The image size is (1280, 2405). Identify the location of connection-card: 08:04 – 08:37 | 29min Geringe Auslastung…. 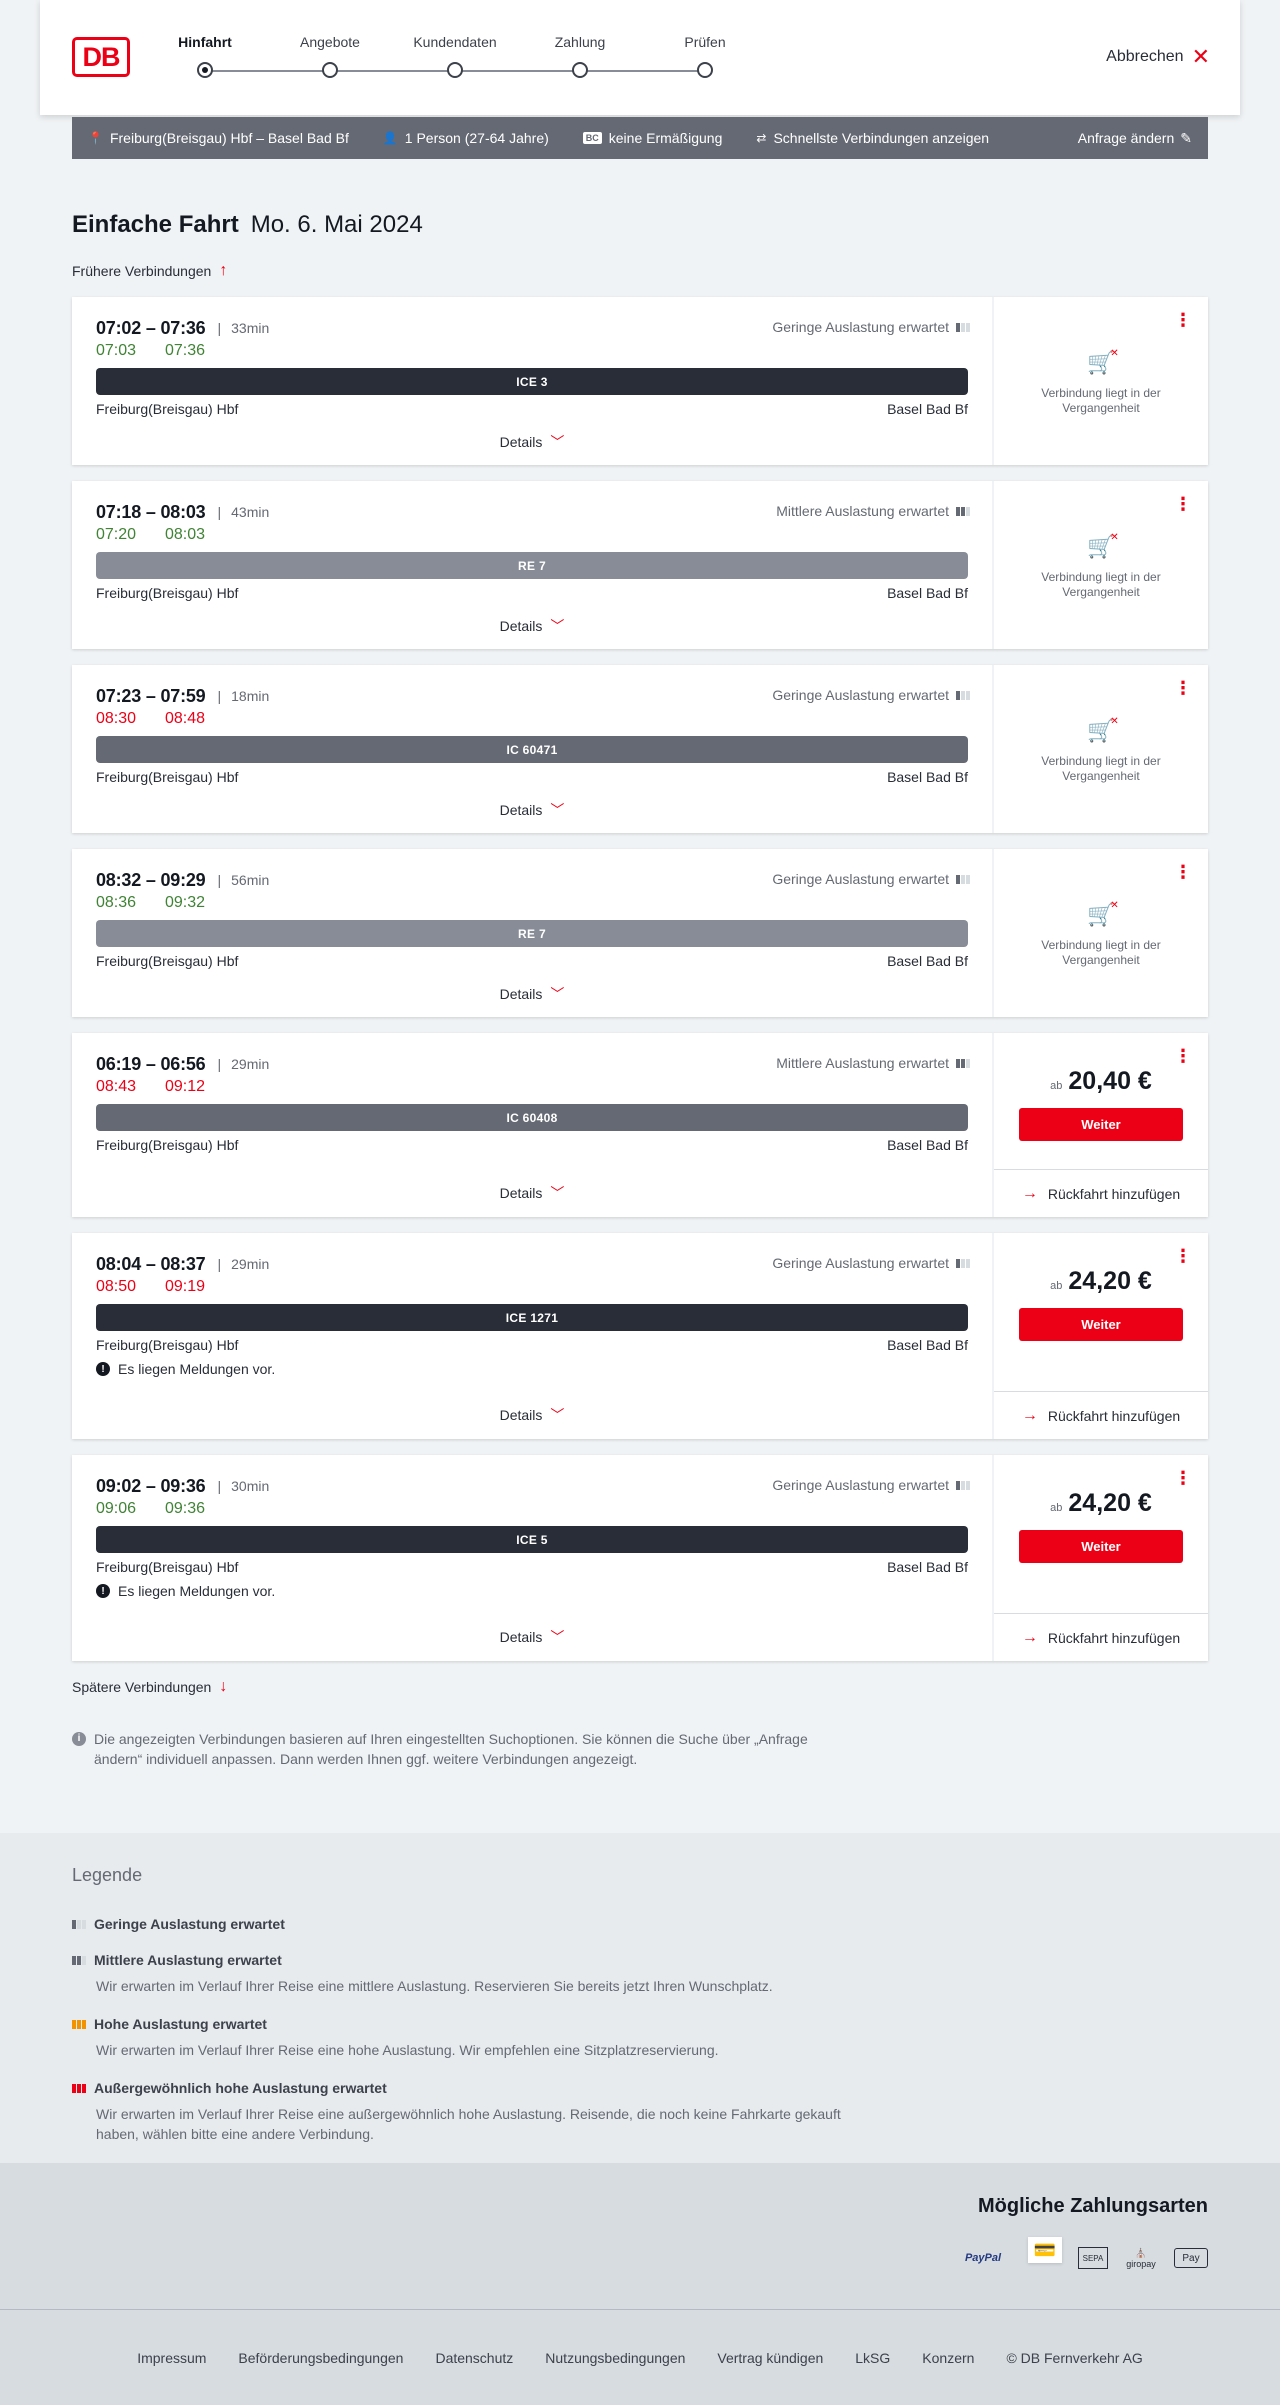
(640, 1336).